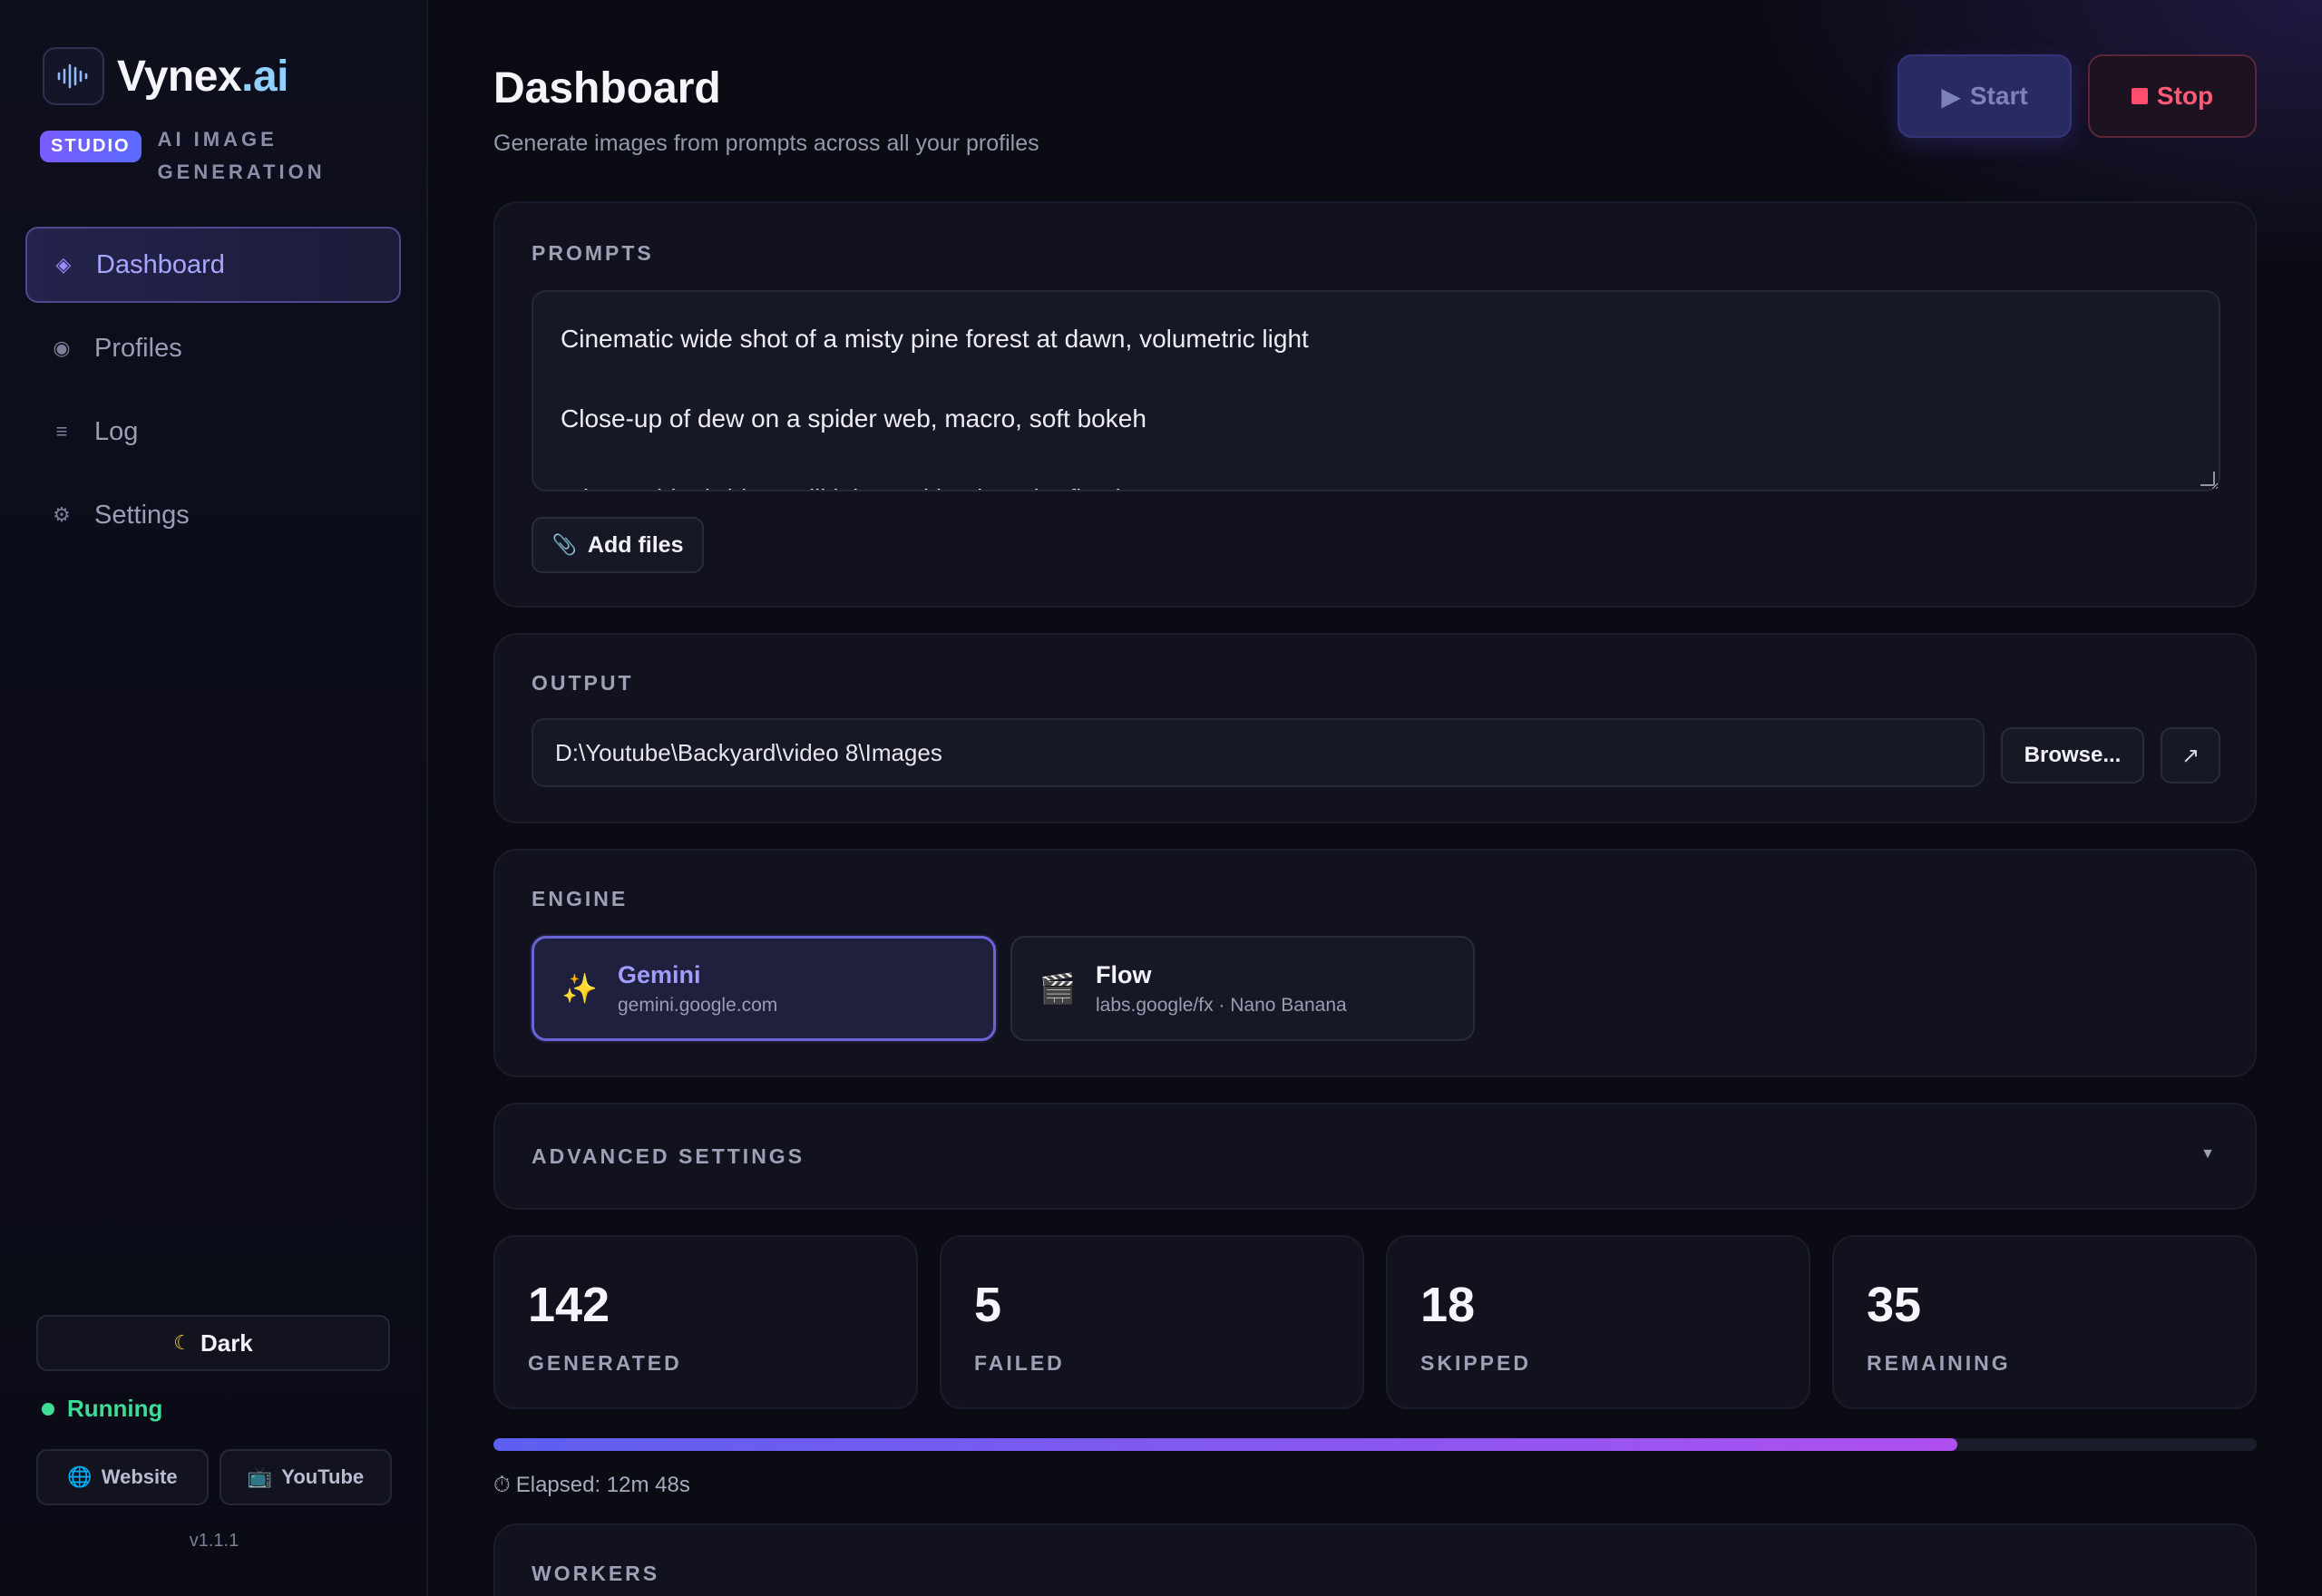  What do you see at coordinates (564, 544) in the screenshot?
I see `paperclip-icon: 📎` at bounding box center [564, 544].